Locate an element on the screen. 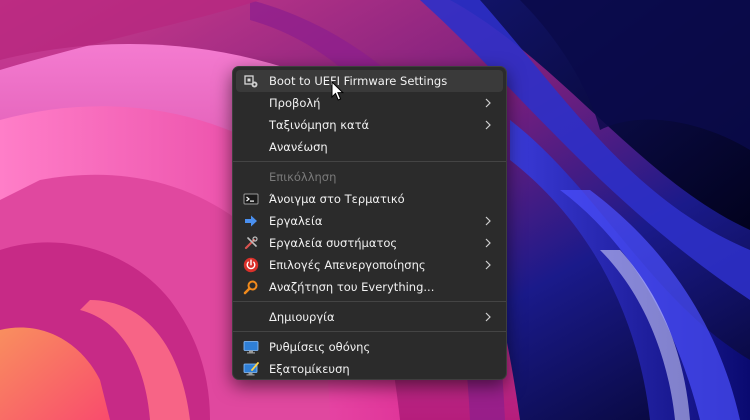  menu-item-system-tools: Εργαλεία συστήματος is located at coordinates (369, 243).